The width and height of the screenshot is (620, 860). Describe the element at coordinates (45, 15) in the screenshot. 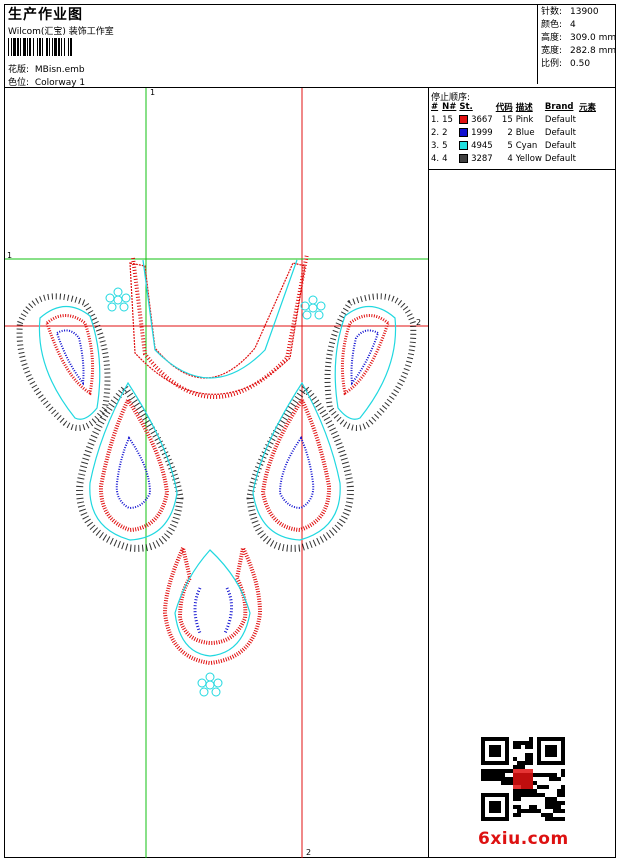

I see `page-title: 生产作业图` at that location.